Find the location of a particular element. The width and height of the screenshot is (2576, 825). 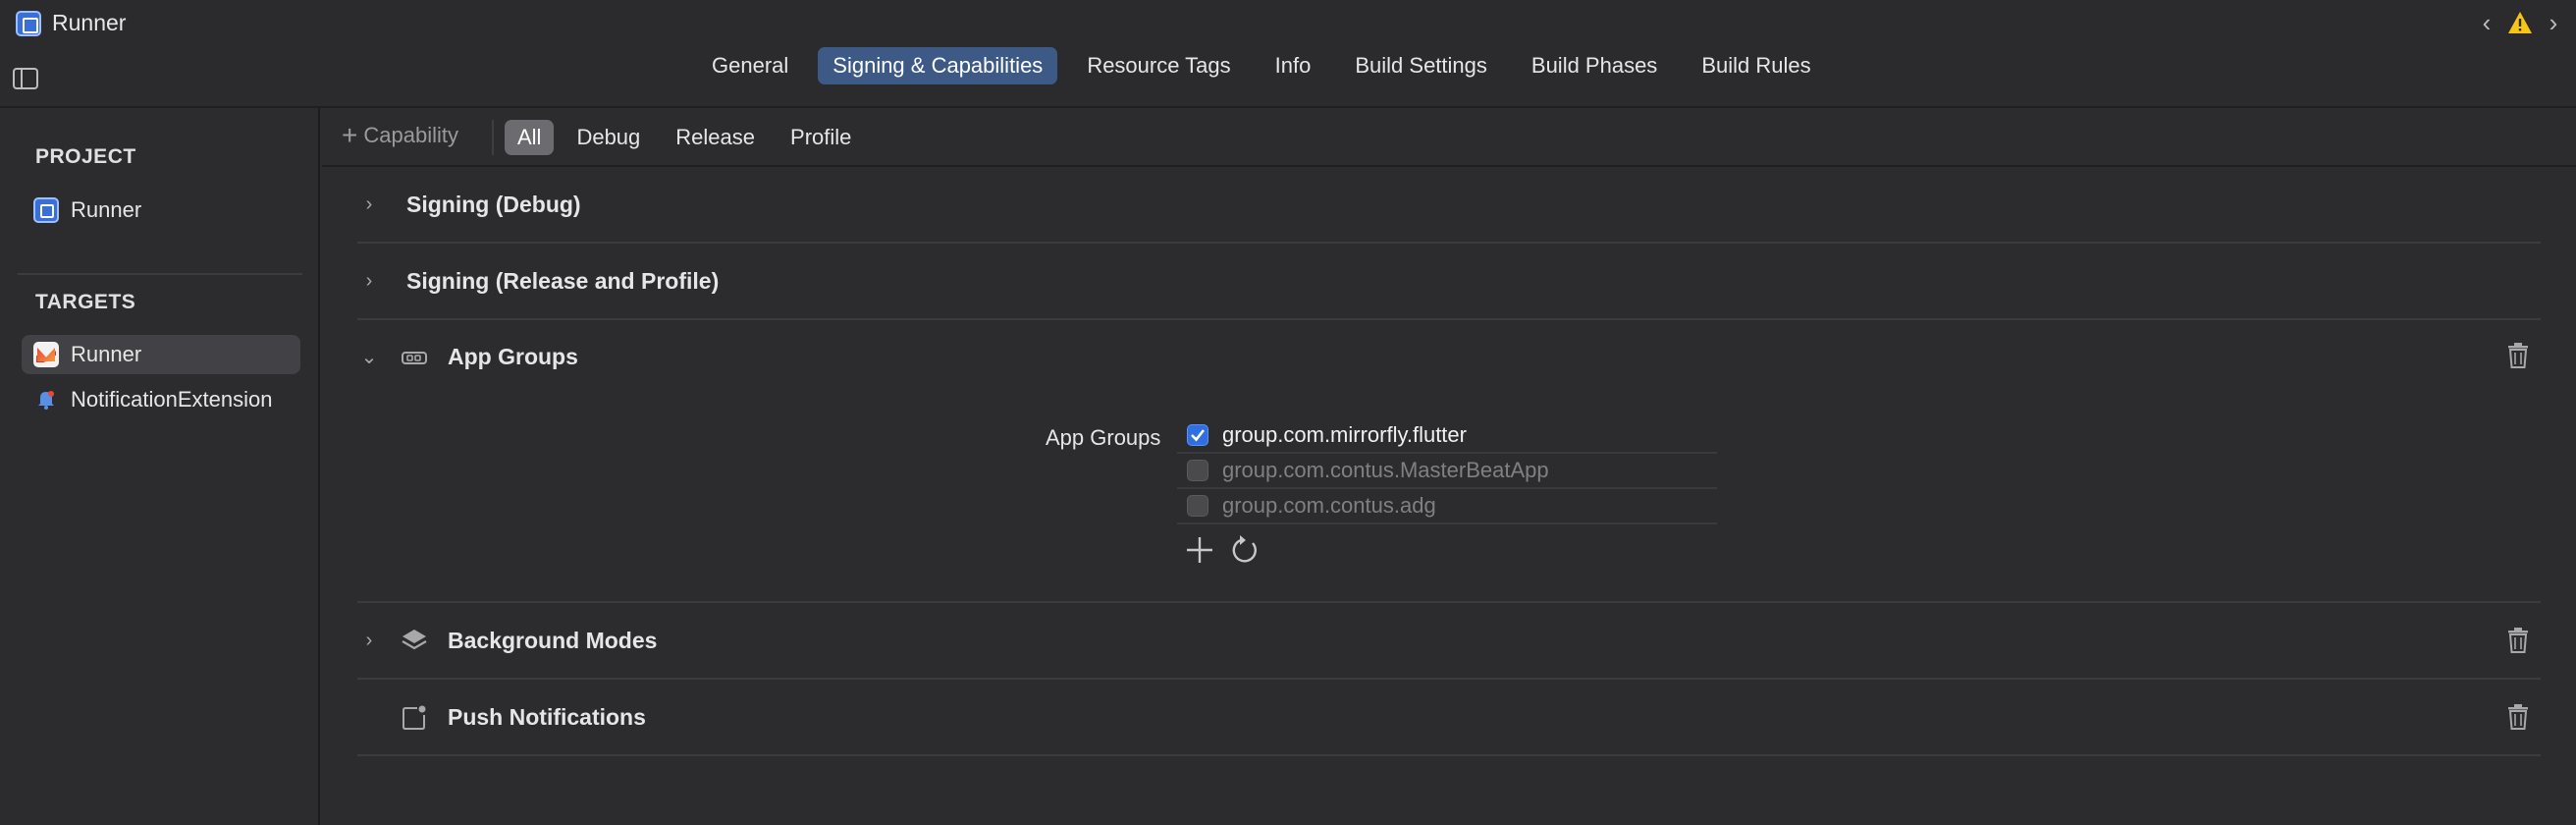

sidebar-item-label: NotificationExtension is located at coordinates (172, 399).